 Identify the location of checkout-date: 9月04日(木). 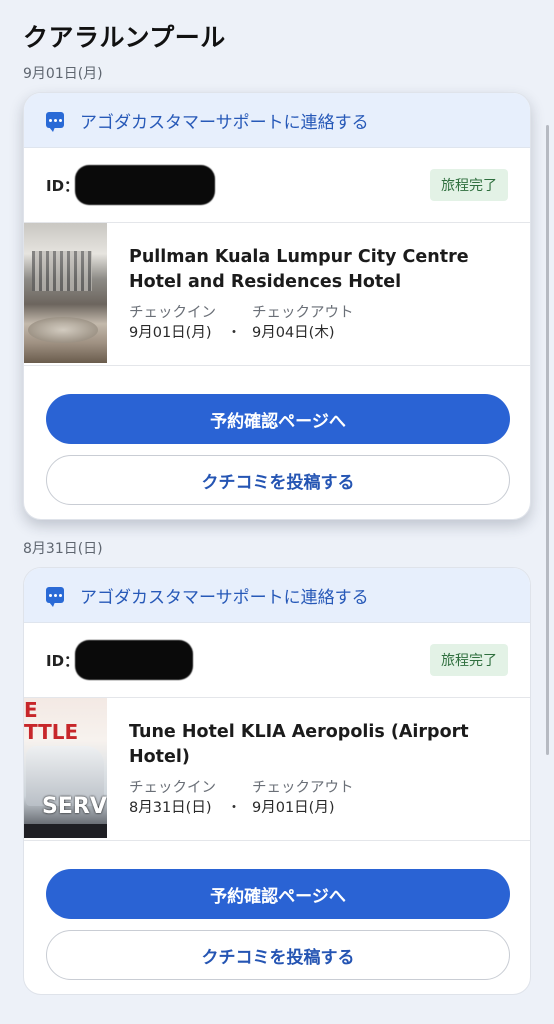
(293, 333).